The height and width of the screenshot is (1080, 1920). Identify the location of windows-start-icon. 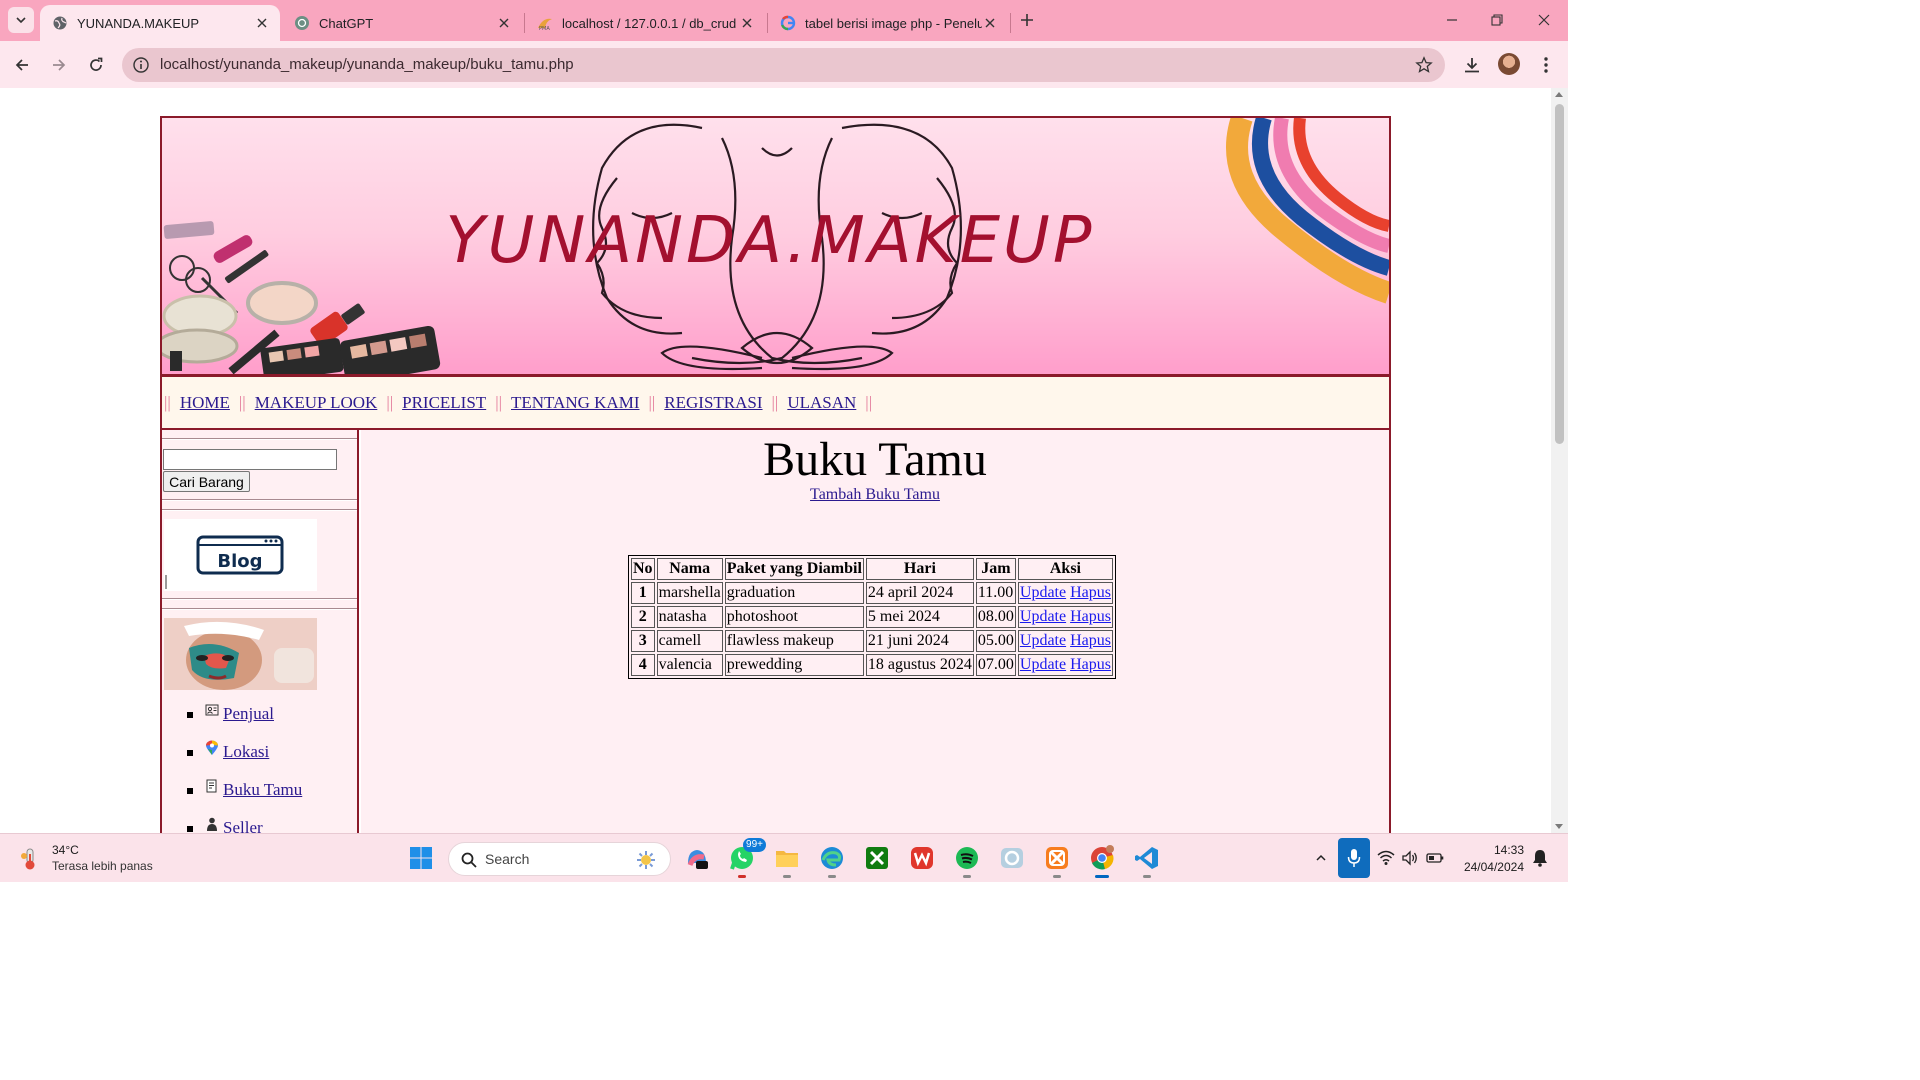
(421, 858).